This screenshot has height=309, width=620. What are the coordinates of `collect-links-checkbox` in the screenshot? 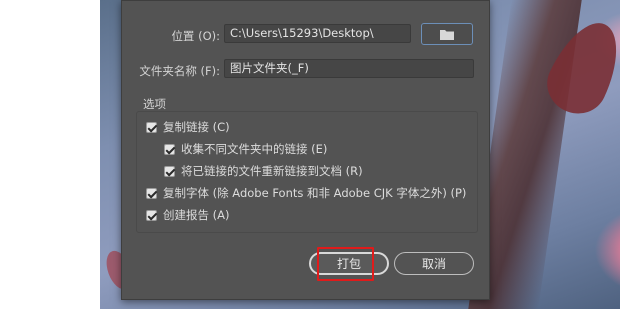 It's located at (169, 149).